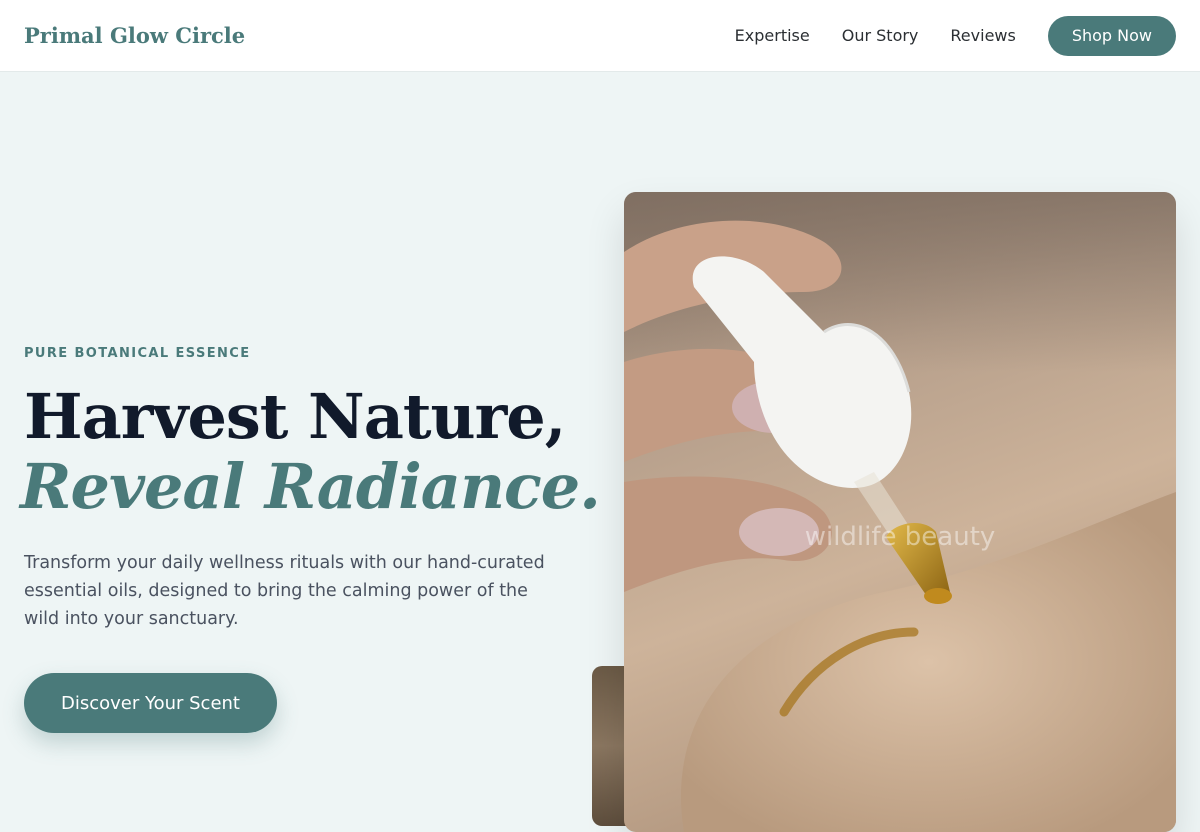 This screenshot has width=1200, height=832. Describe the element at coordinates (900, 537) in the screenshot. I see `image-caption: wildlife beauty` at that location.